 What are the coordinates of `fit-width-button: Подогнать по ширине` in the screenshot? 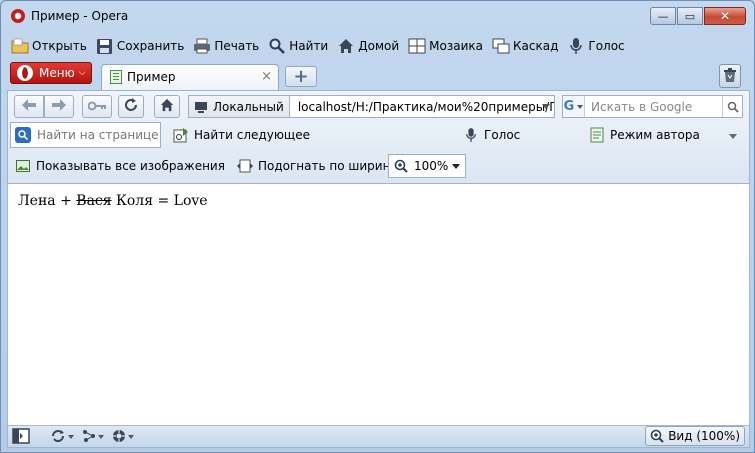 It's located at (317, 166).